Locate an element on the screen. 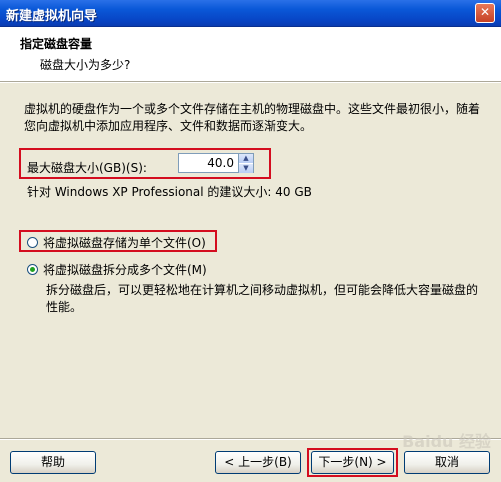  watermark: Baidu 经验 is located at coordinates (446, 441).